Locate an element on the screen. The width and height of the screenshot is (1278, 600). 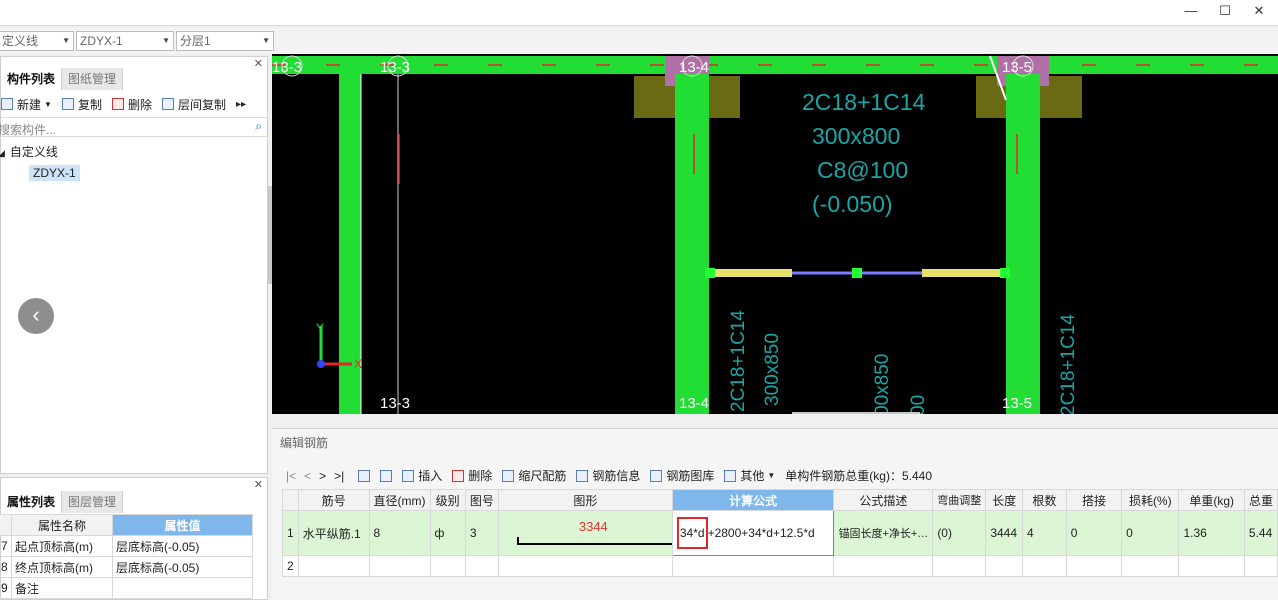
table-row: 2 is located at coordinates (780, 566).